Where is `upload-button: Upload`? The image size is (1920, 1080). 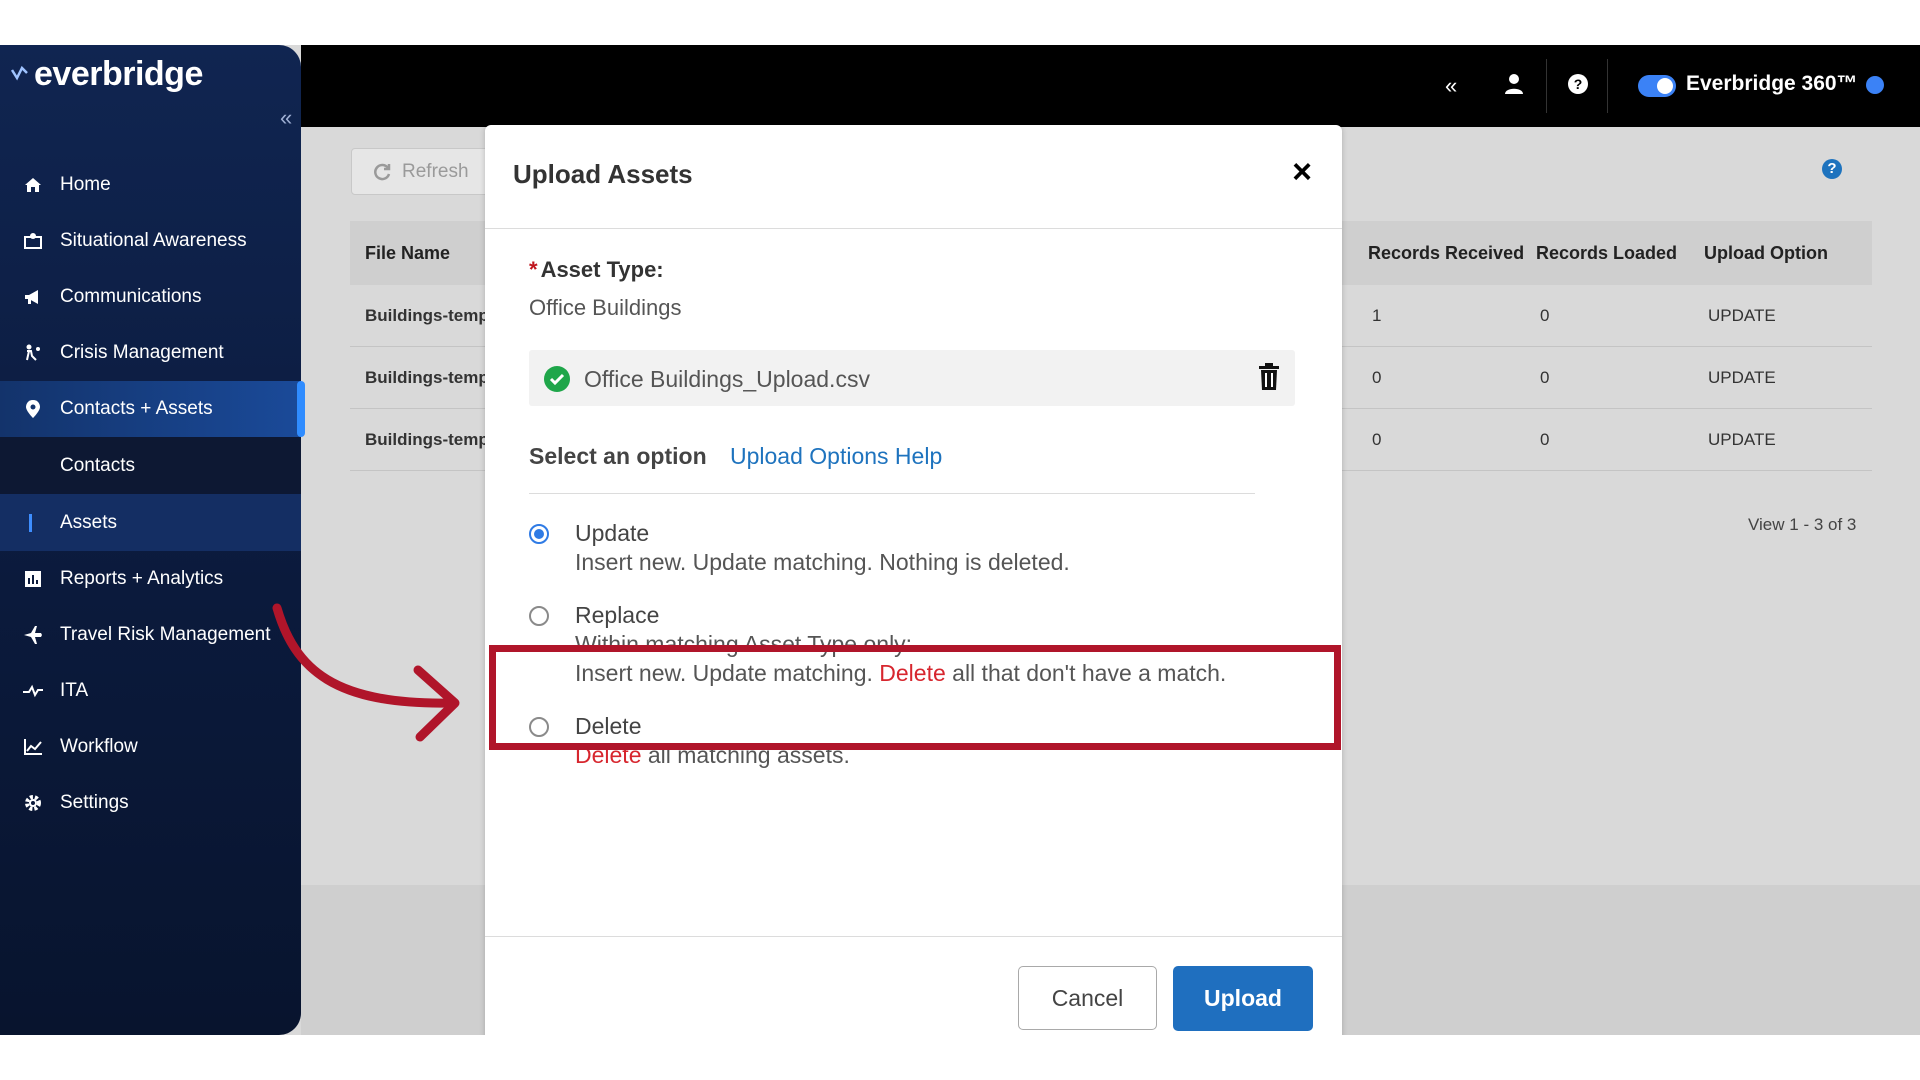
upload-button: Upload is located at coordinates (1243, 998).